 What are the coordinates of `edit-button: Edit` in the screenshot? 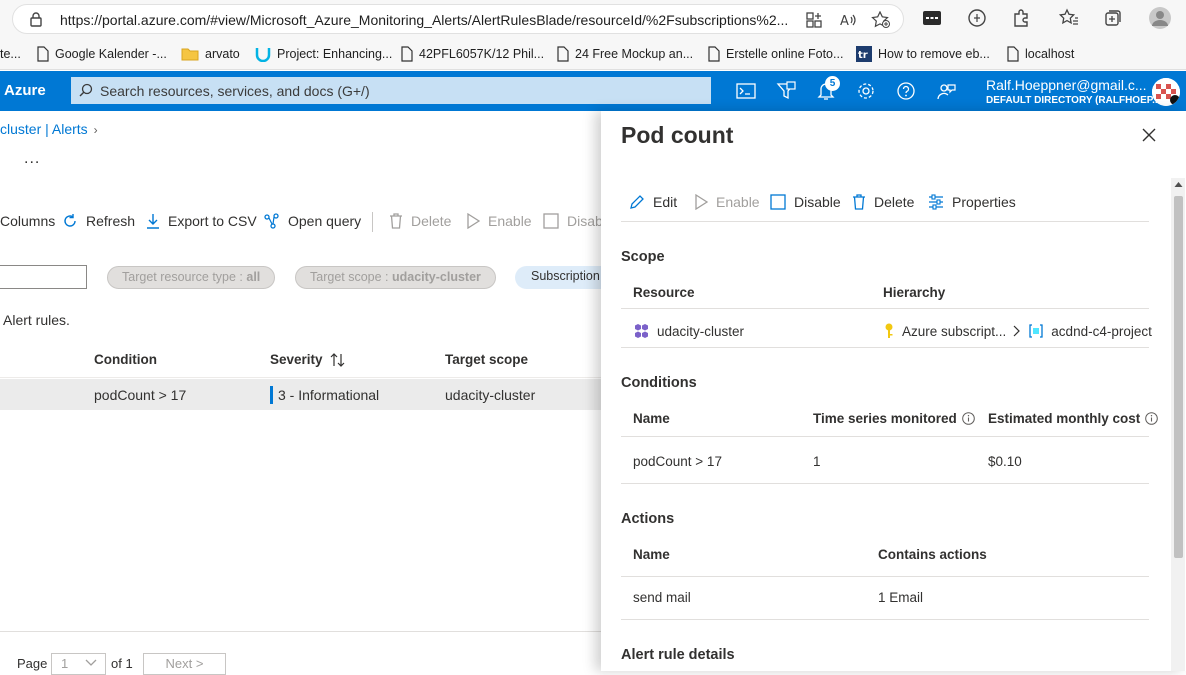 It's located at (653, 202).